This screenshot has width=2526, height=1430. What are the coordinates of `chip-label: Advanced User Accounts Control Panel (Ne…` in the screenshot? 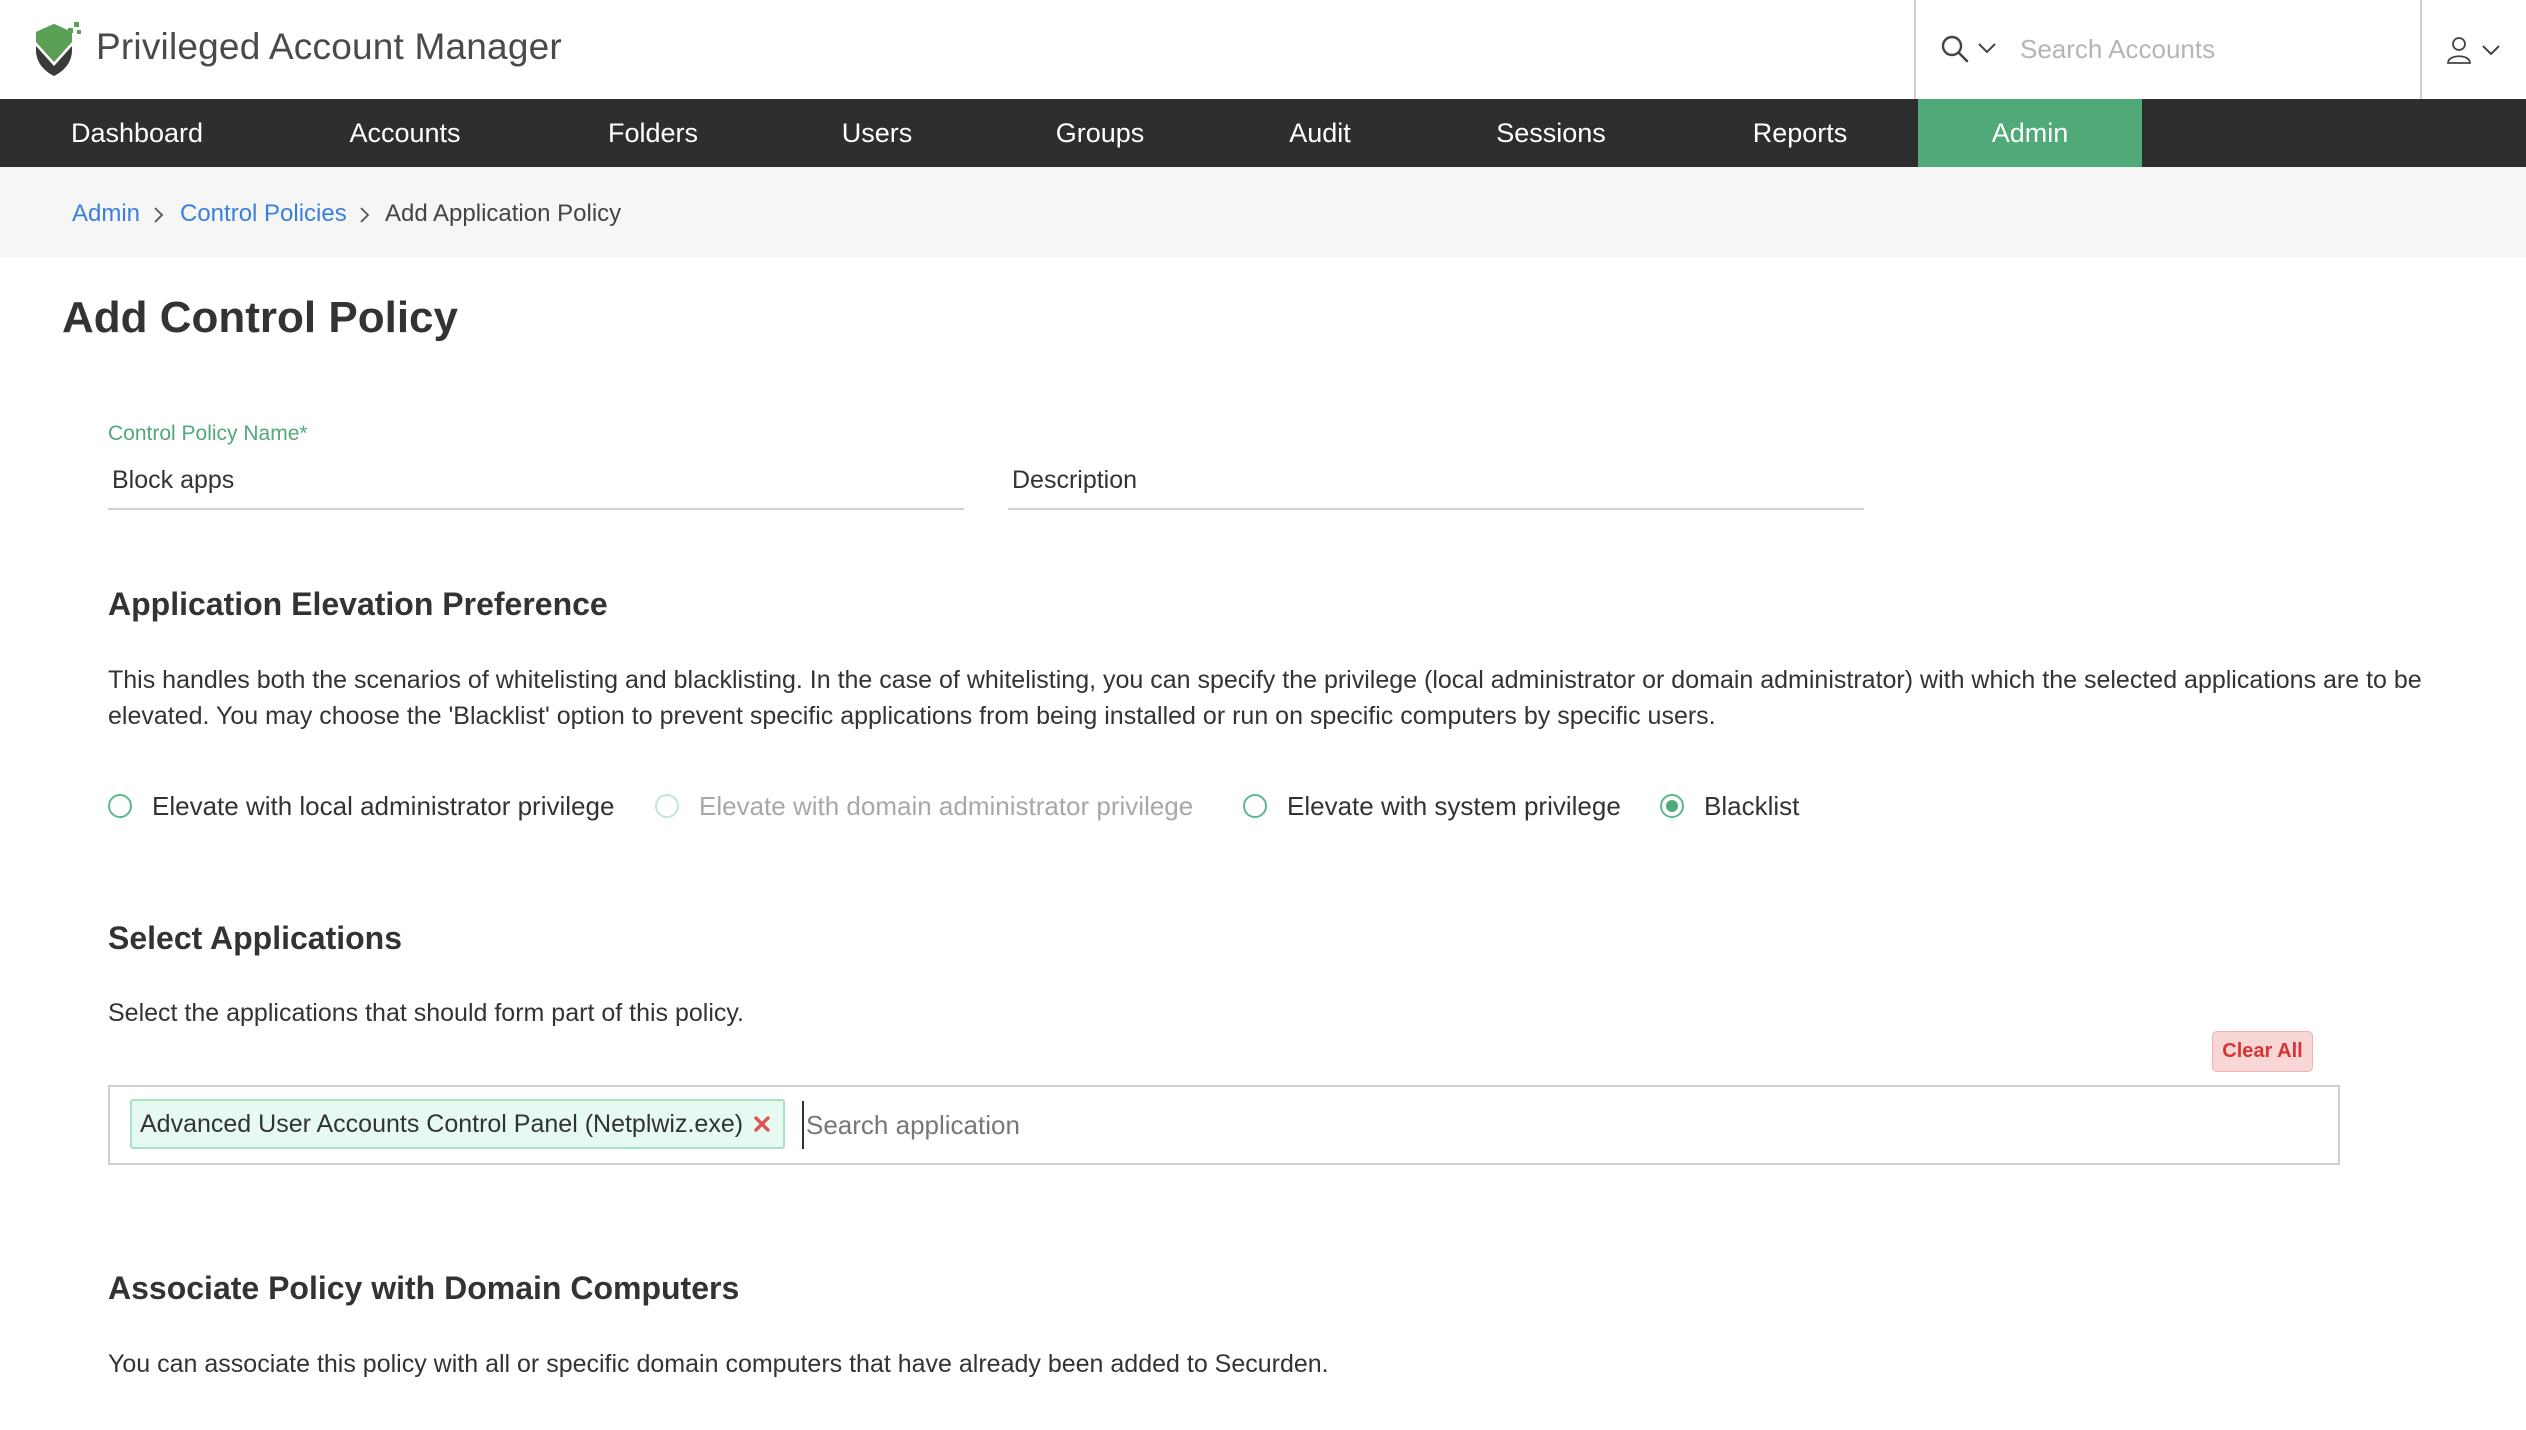 It's located at (442, 1123).